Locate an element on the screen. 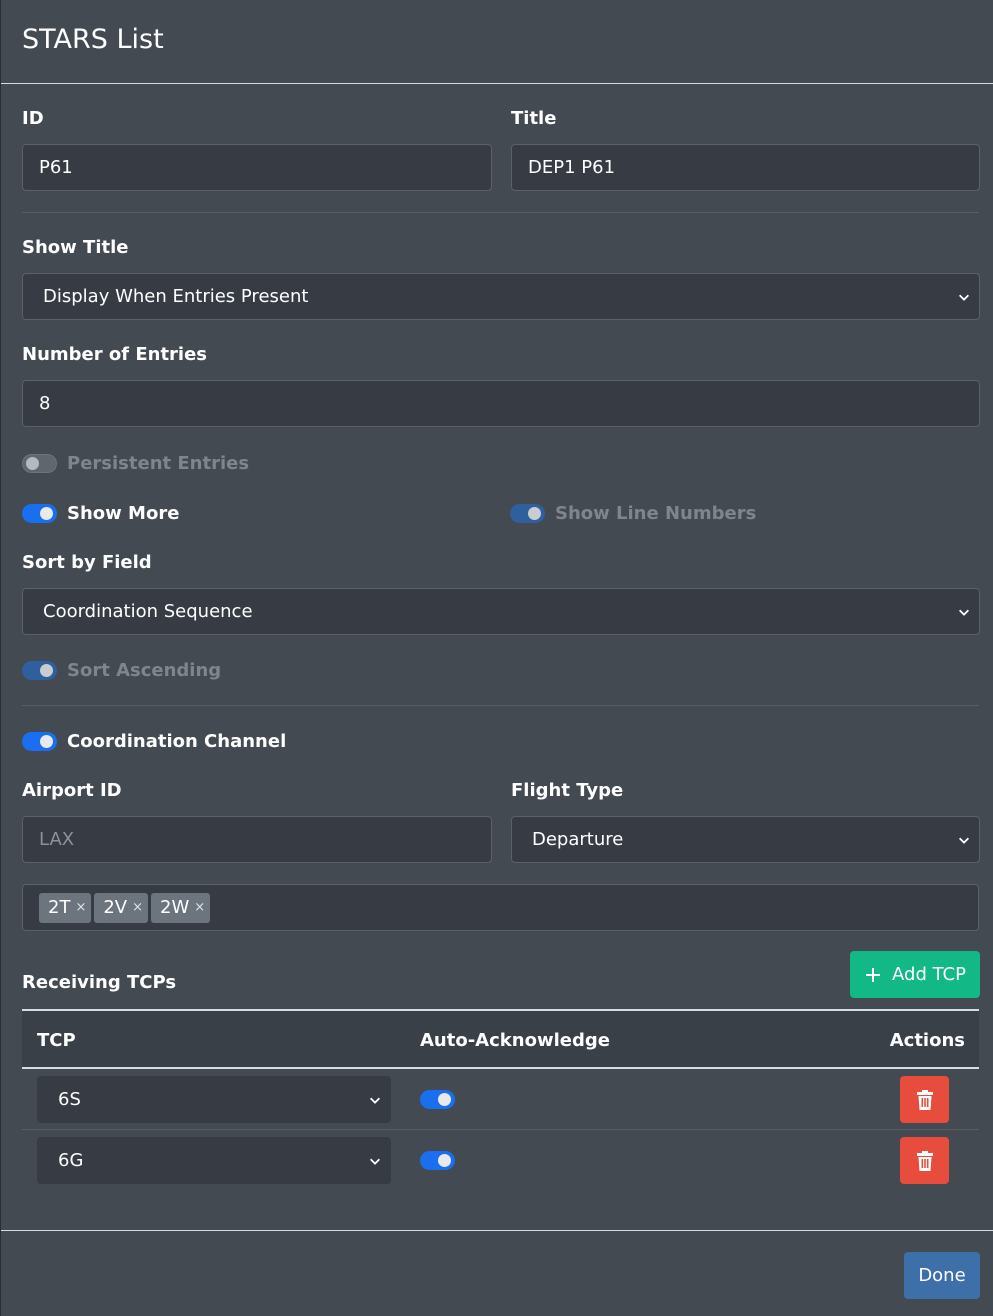 Image resolution: width=993 pixels, height=1316 pixels. add-tcp-button: Add TCP is located at coordinates (915, 974).